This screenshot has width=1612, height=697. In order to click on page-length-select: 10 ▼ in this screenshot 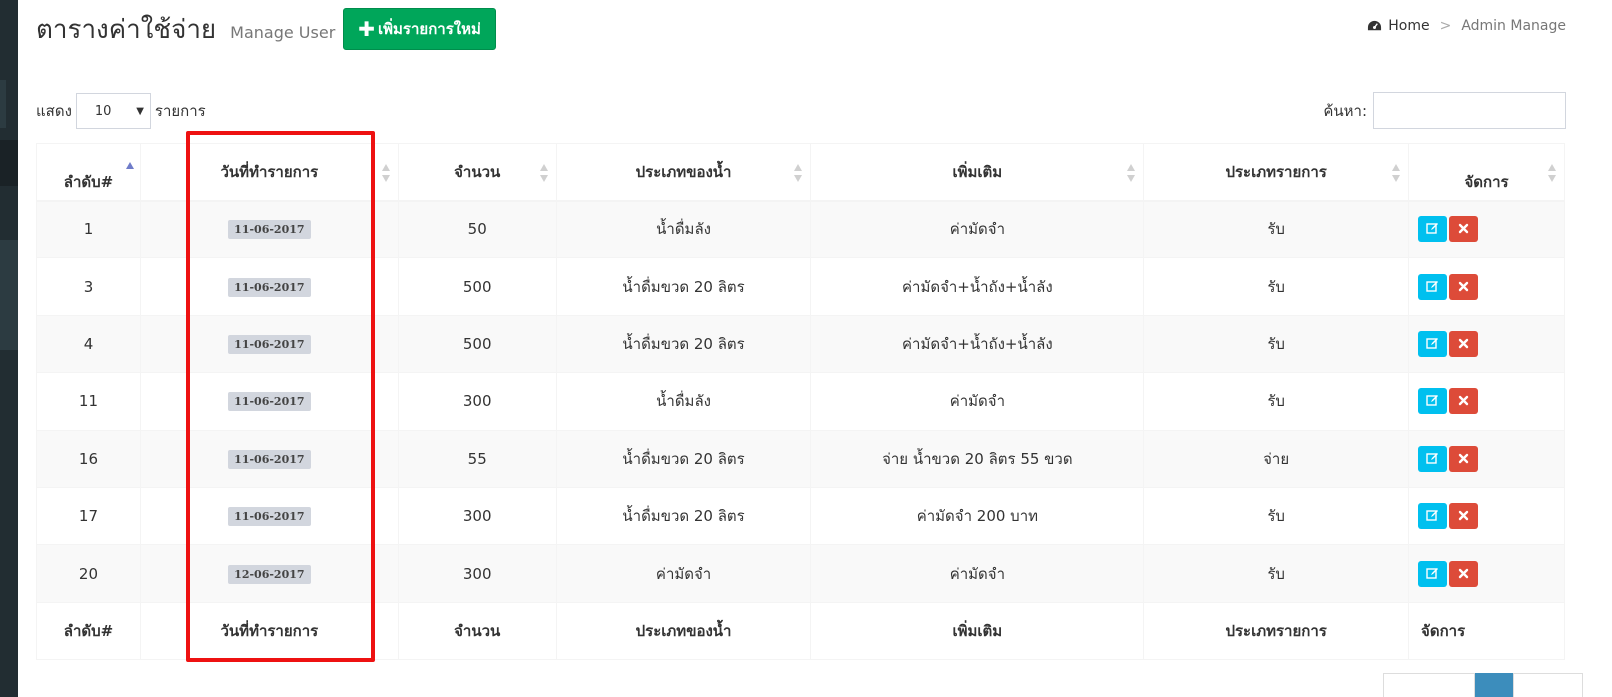, I will do `click(113, 111)`.